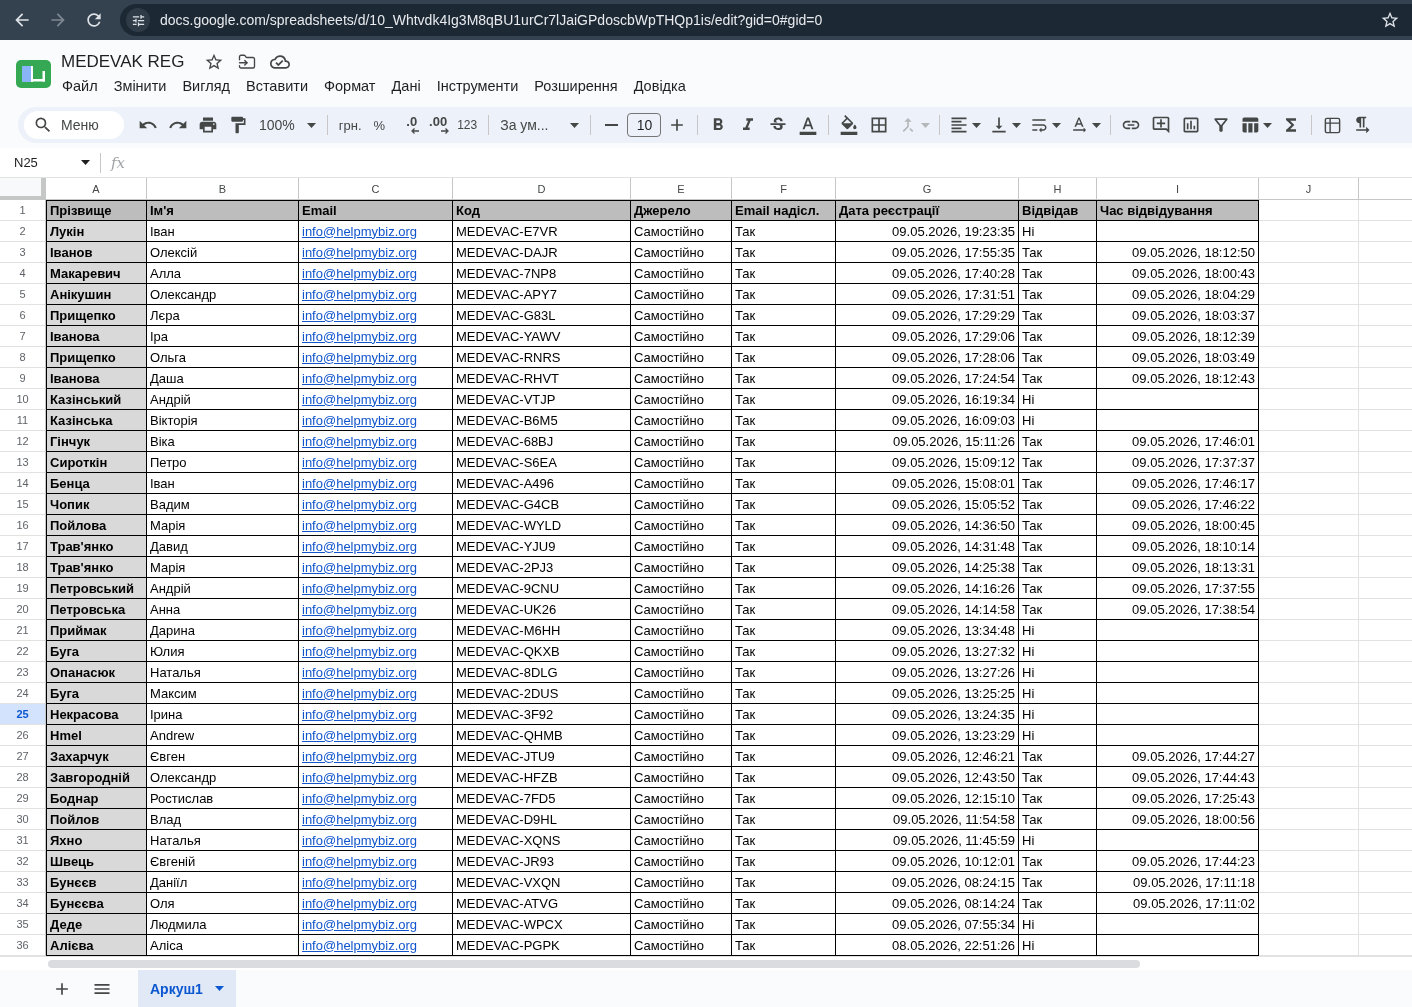 This screenshot has width=1412, height=1007. I want to click on row-number: 7, so click(23, 336).